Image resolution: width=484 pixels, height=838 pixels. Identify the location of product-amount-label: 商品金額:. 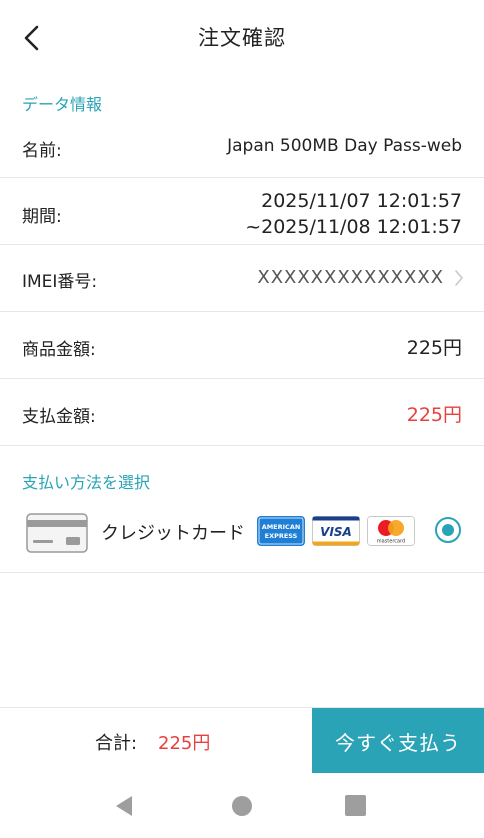
(59, 350).